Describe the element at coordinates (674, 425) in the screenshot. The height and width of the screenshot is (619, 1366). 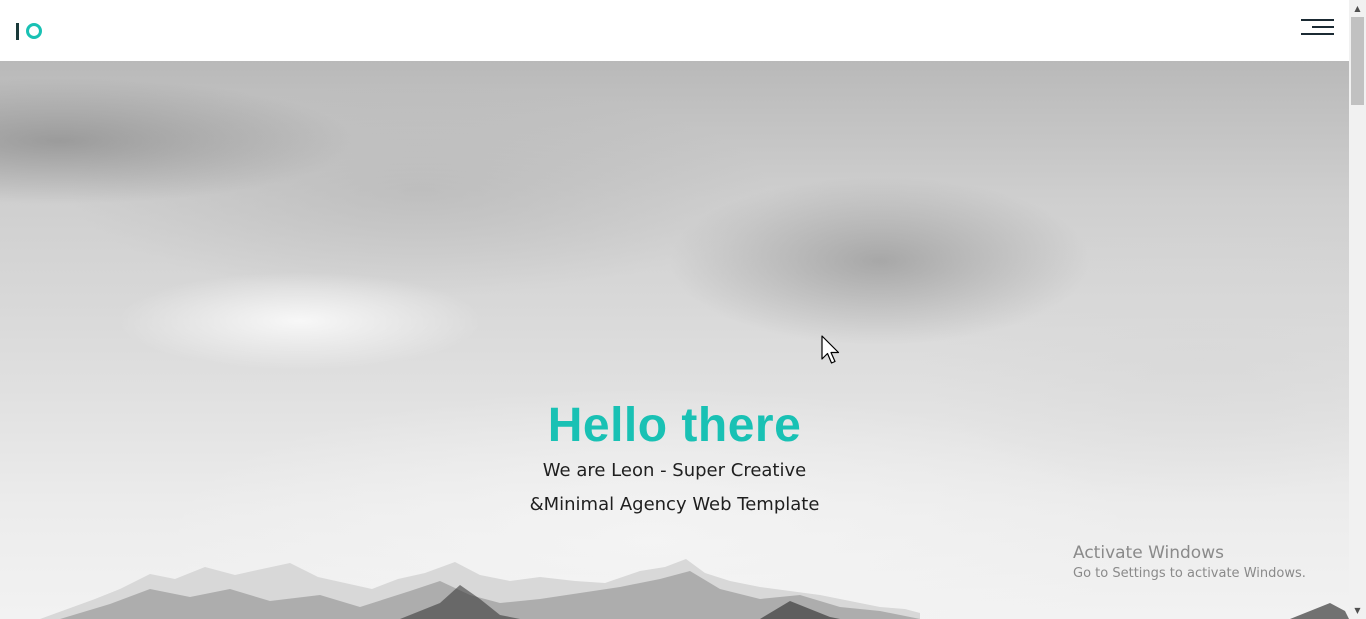
I see `hero-title: Hello there` at that location.